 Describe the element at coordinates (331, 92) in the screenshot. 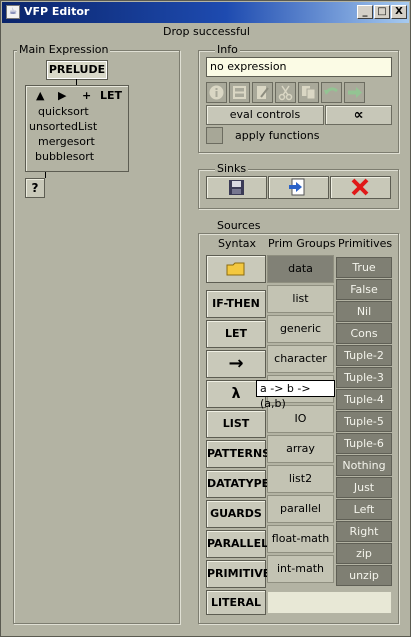

I see `undo-icon` at that location.